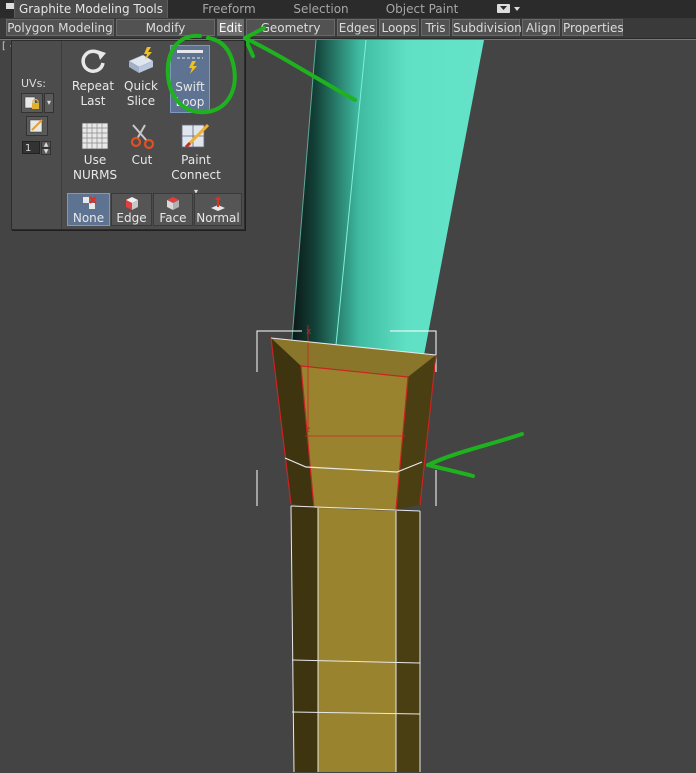 The height and width of the screenshot is (773, 696). I want to click on uv-dropdown-button: ▾, so click(49, 103).